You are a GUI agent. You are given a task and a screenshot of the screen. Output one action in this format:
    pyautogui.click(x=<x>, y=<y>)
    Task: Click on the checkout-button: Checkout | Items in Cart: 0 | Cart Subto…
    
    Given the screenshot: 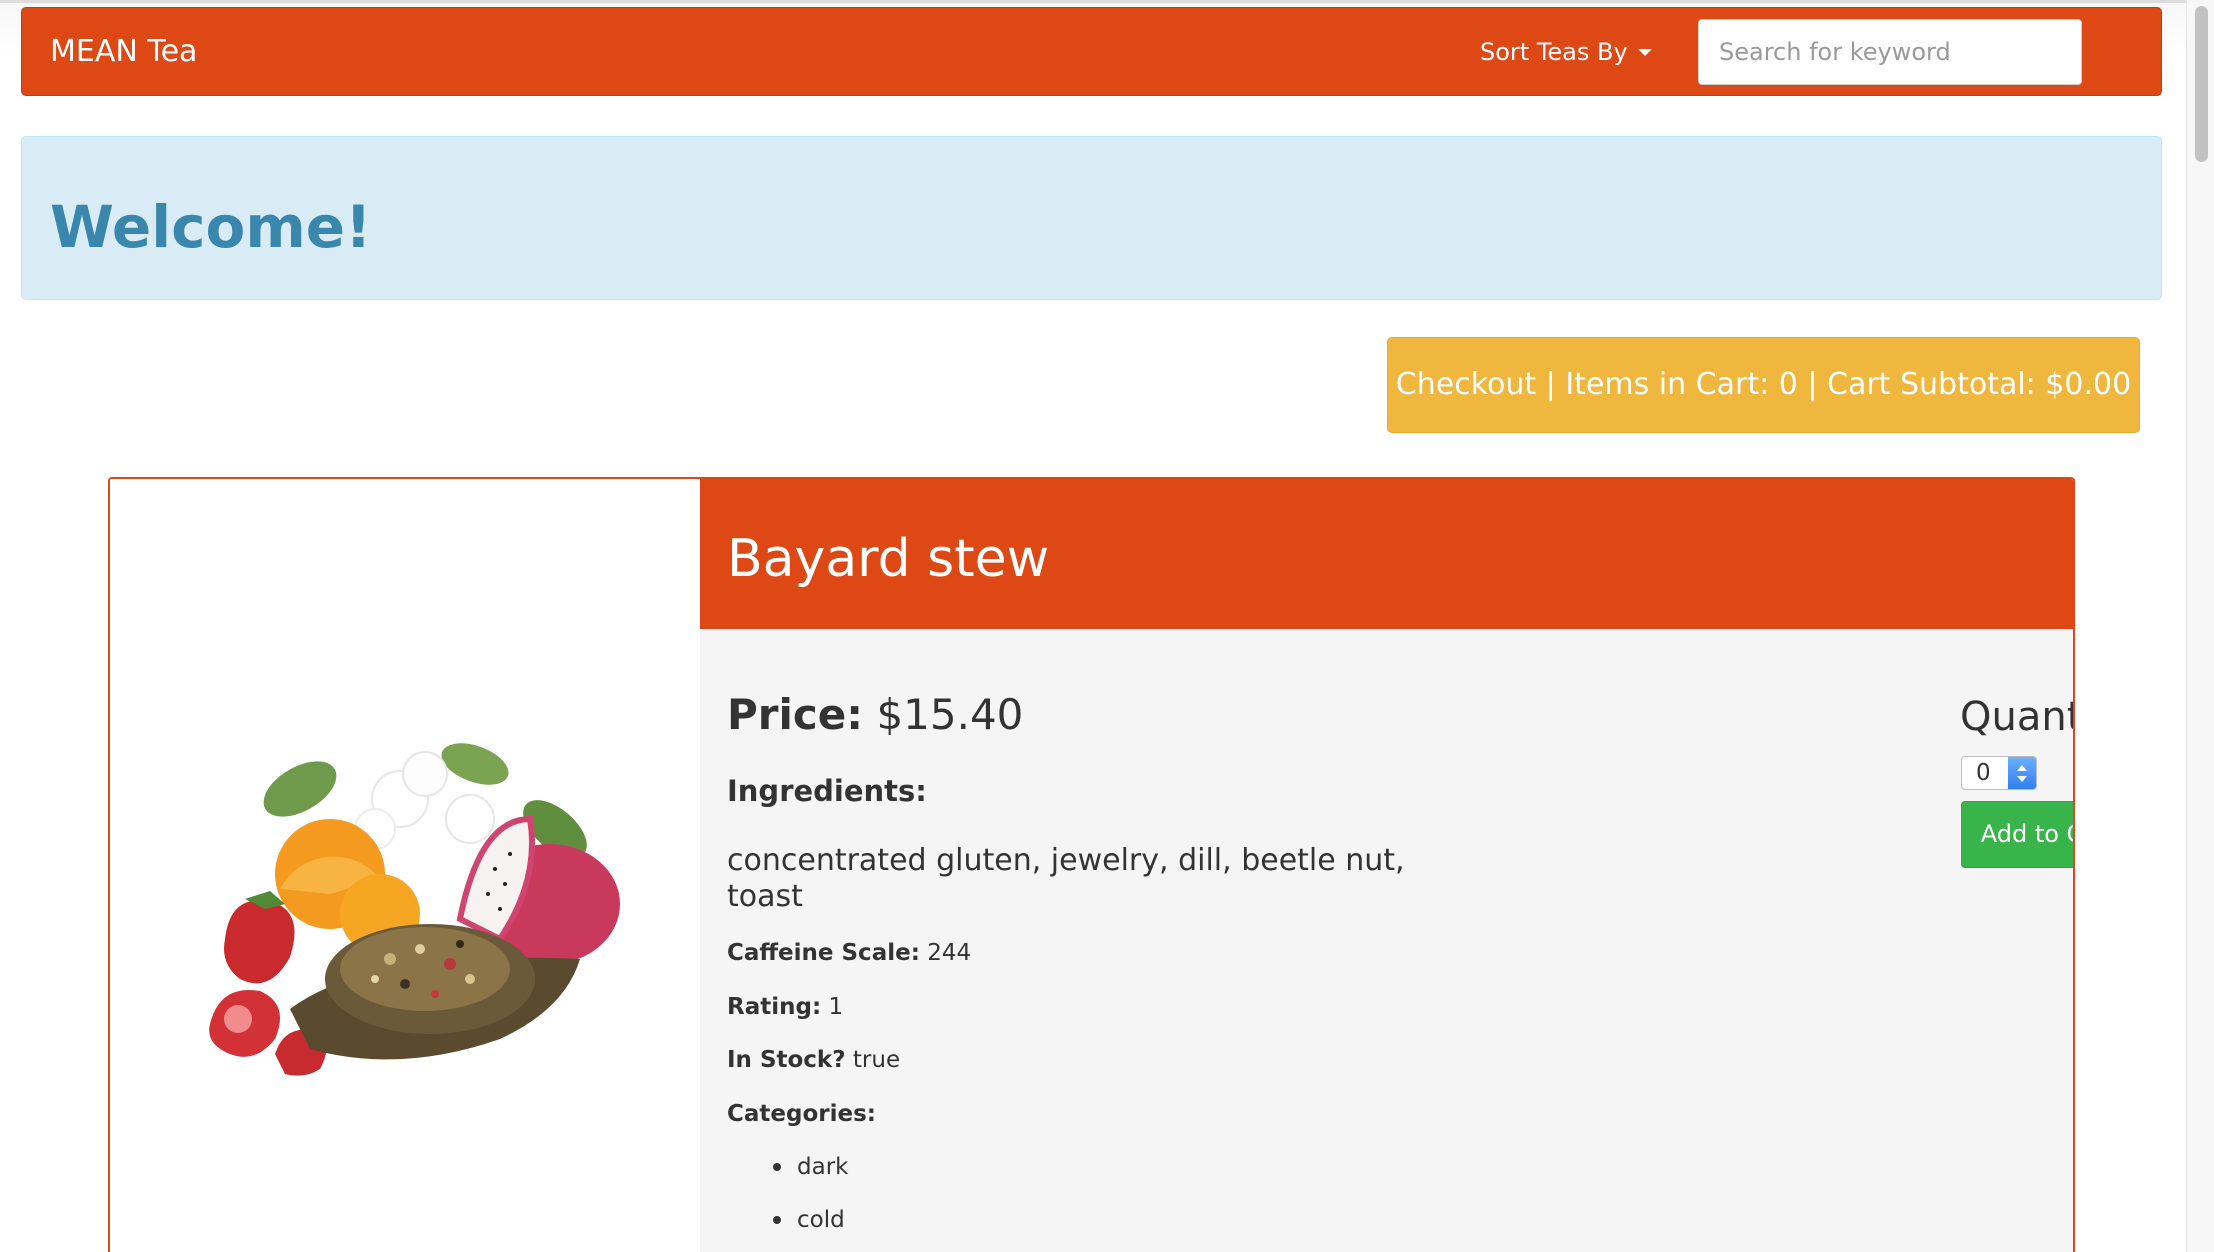 What is the action you would take?
    pyautogui.click(x=1763, y=385)
    